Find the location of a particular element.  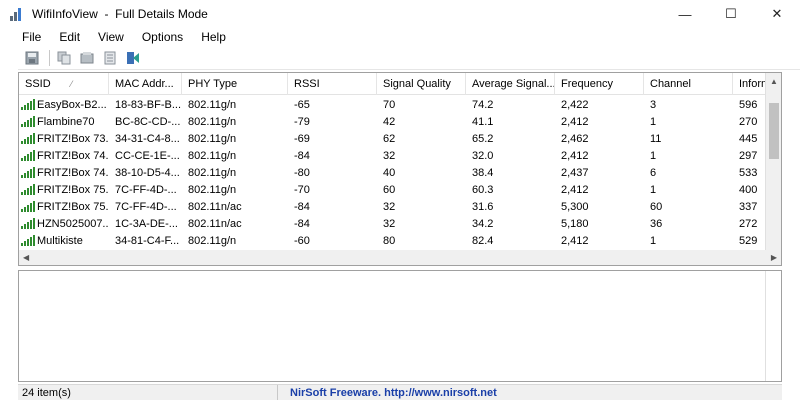

report-icon is located at coordinates (110, 58).